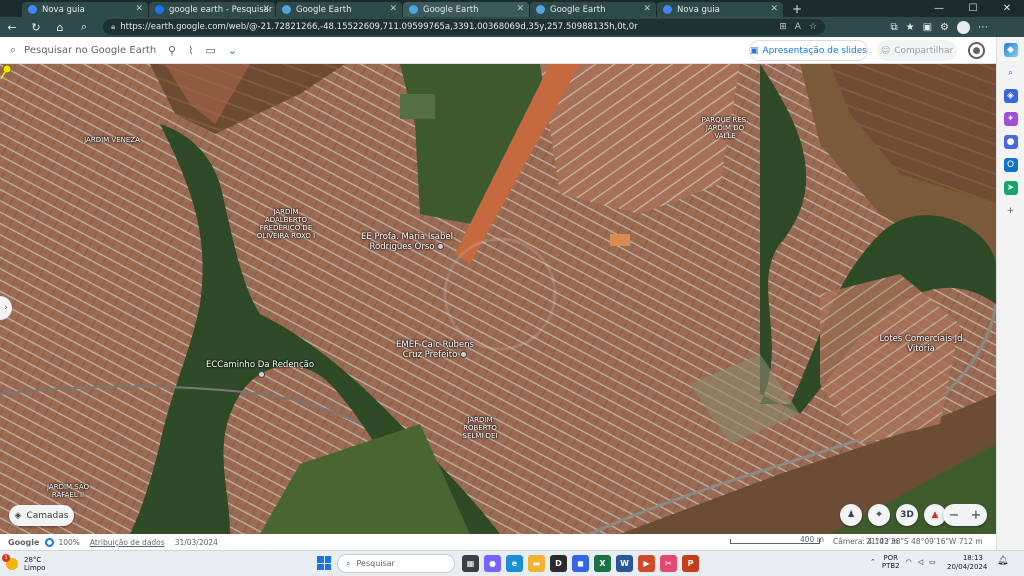  Describe the element at coordinates (725, 128) in the screenshot. I see `neighborhood-label: PARQUE RES. JARDIM DO VALLE` at that location.